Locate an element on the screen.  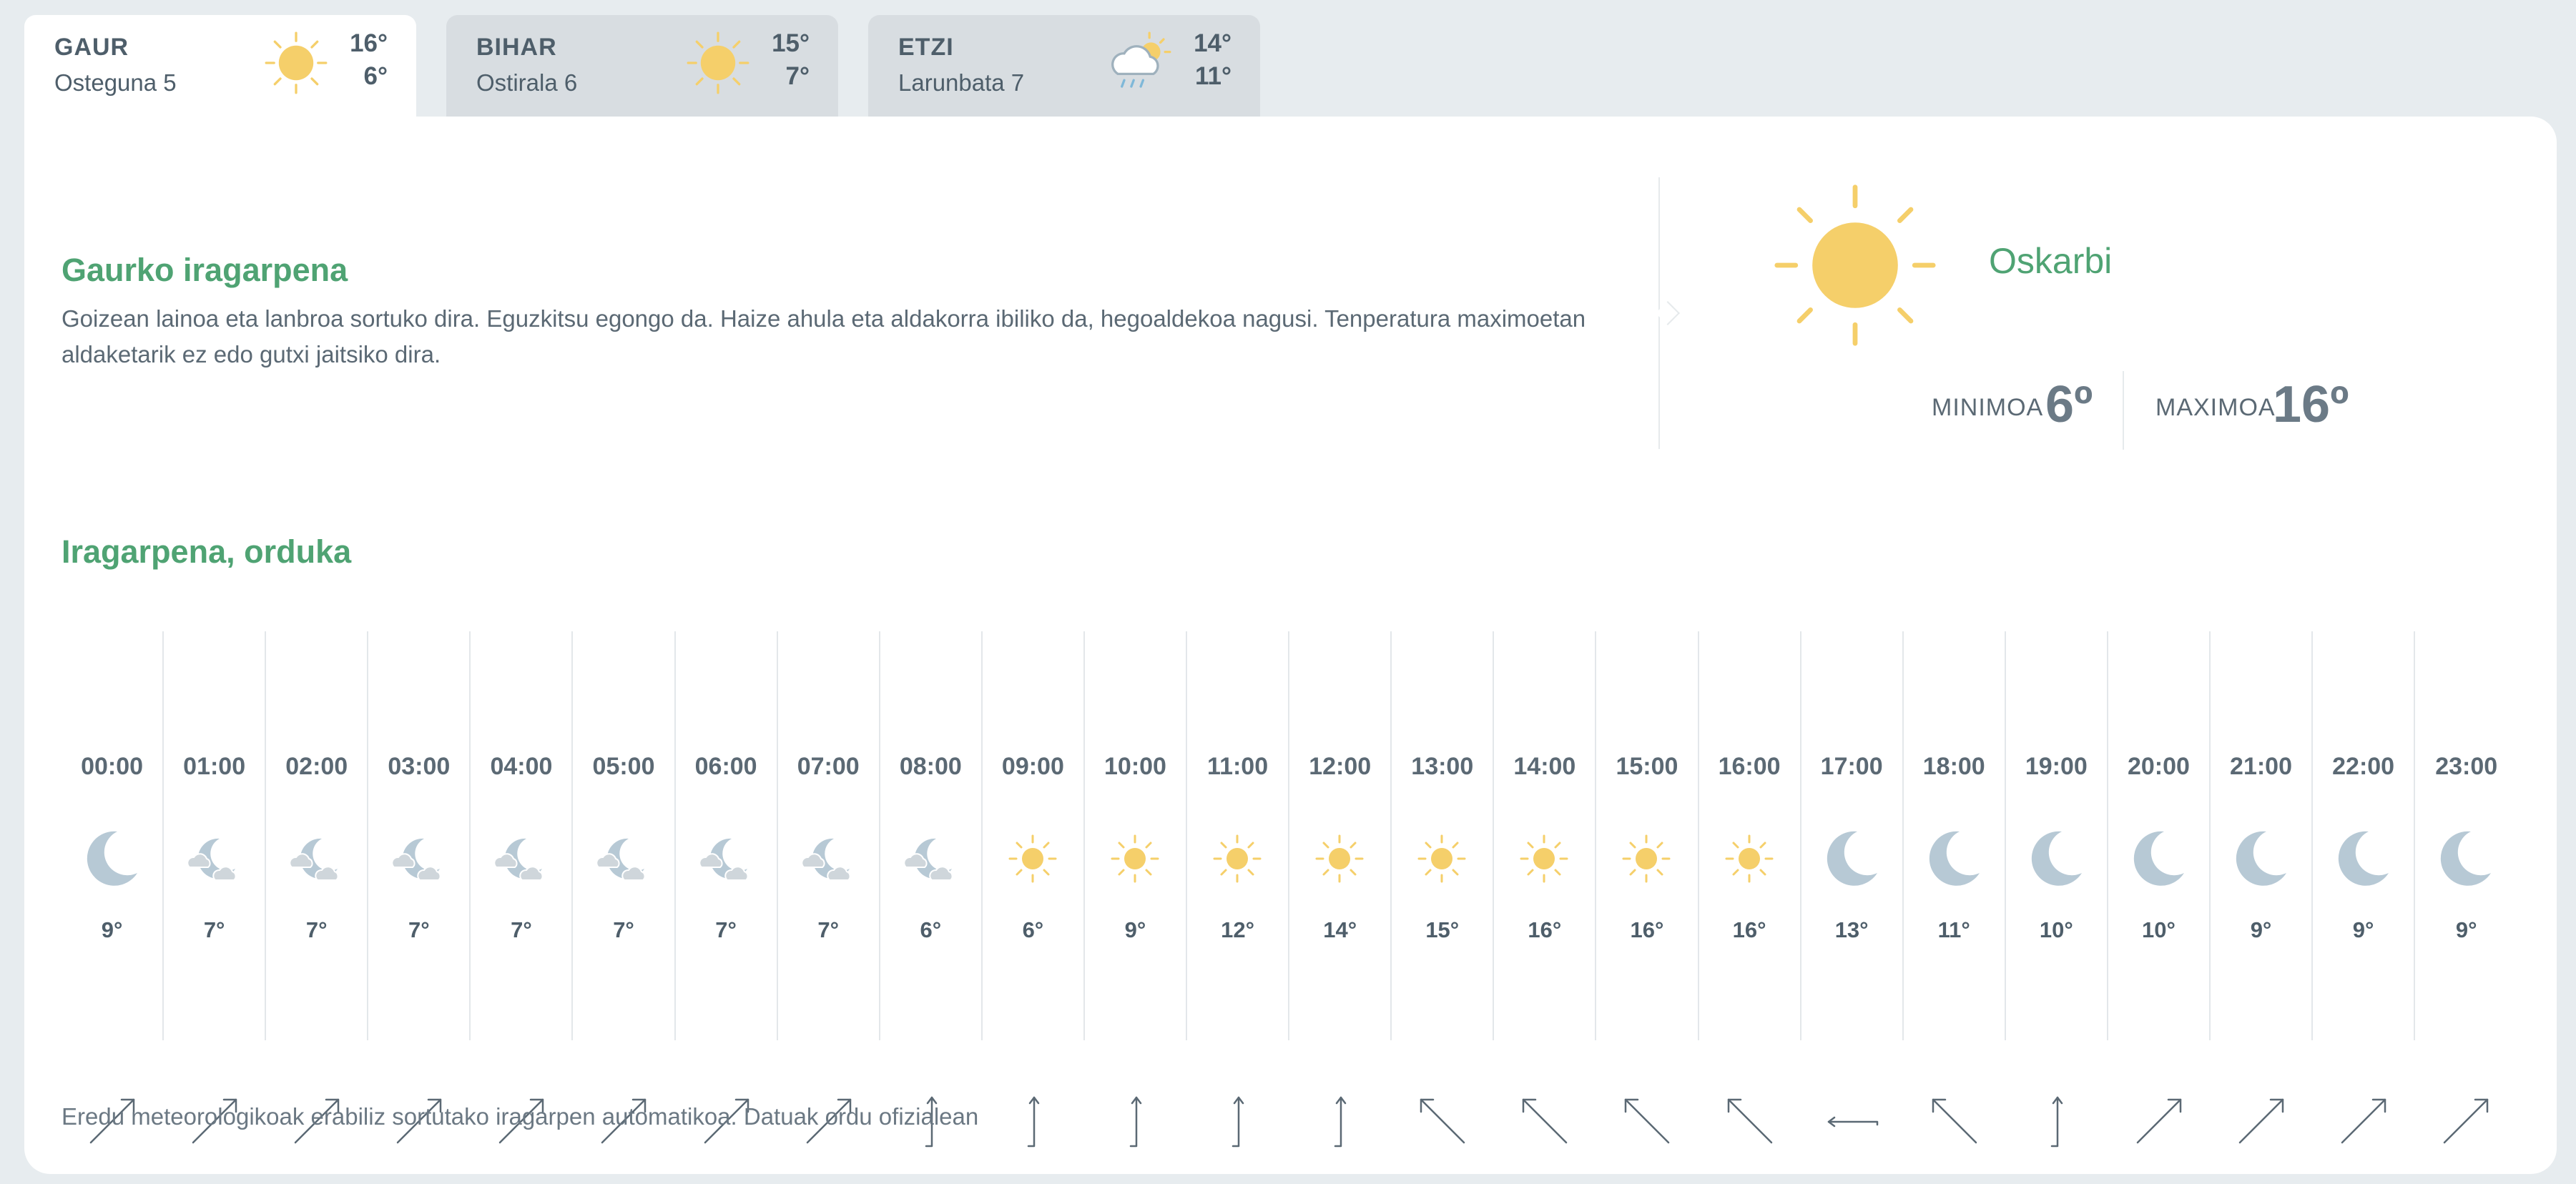
hour-column: 03:00 7° is located at coordinates (420, 887).